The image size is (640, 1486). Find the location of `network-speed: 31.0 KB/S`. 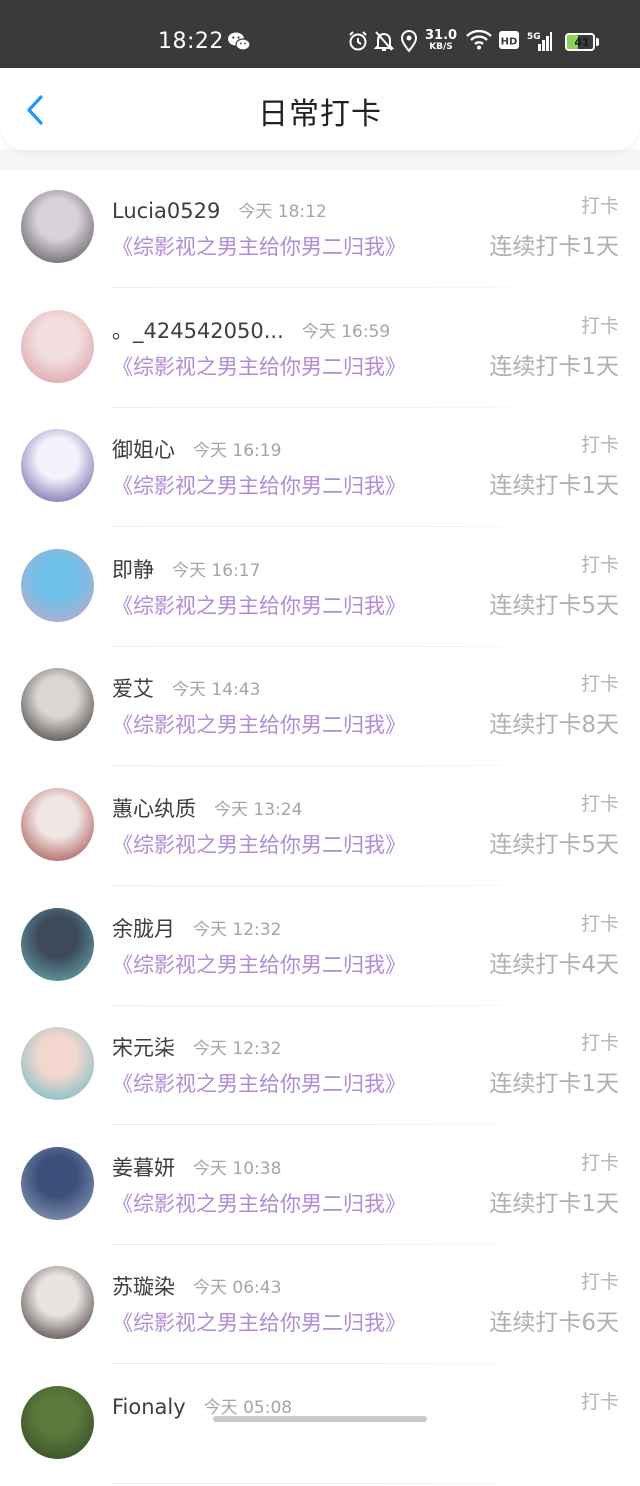

network-speed: 31.0 KB/S is located at coordinates (441, 40).